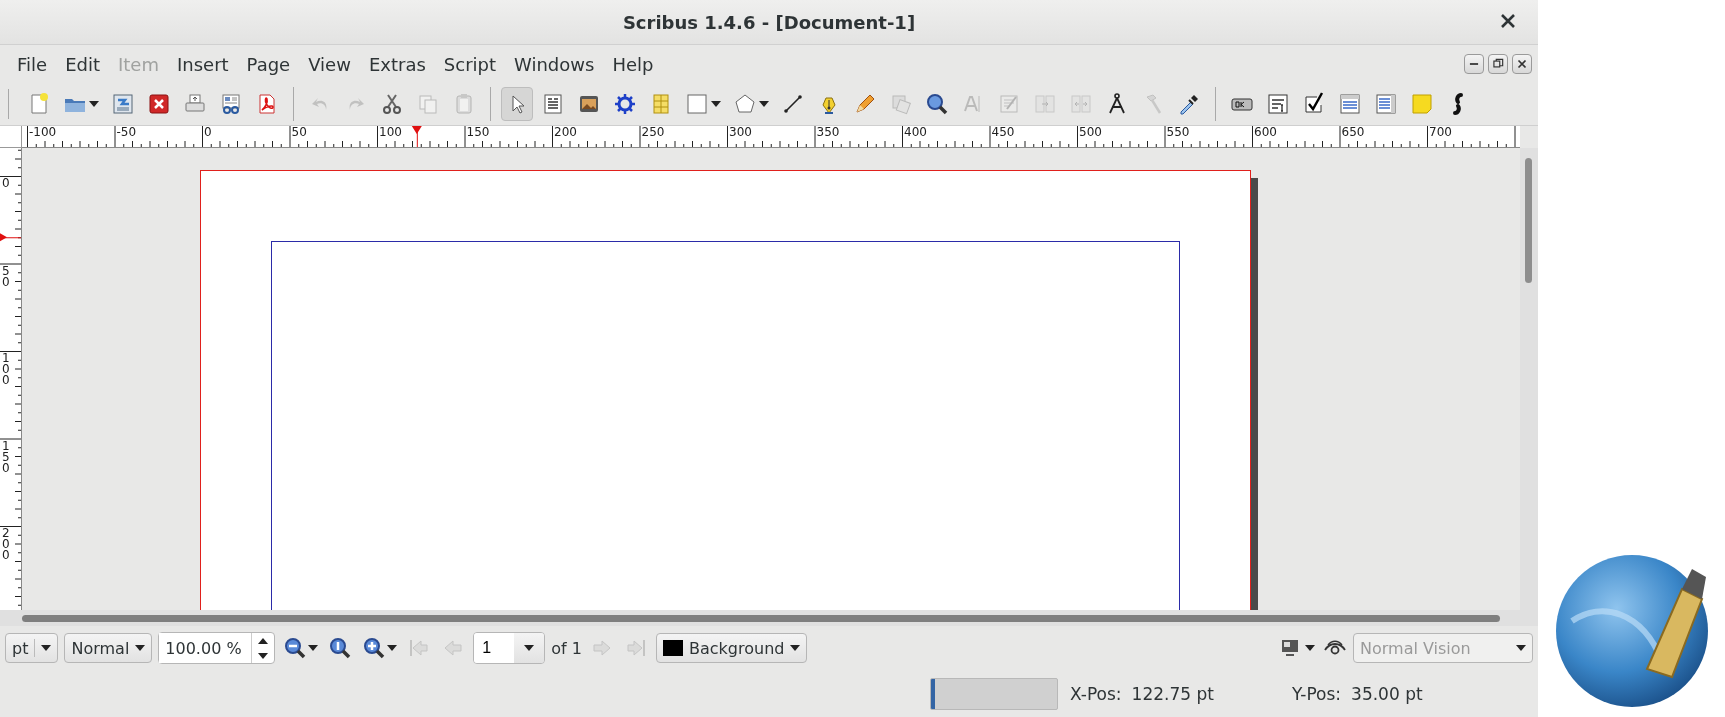 Image resolution: width=1725 pixels, height=717 pixels. What do you see at coordinates (263, 655) in the screenshot?
I see `down-arrow-icon` at bounding box center [263, 655].